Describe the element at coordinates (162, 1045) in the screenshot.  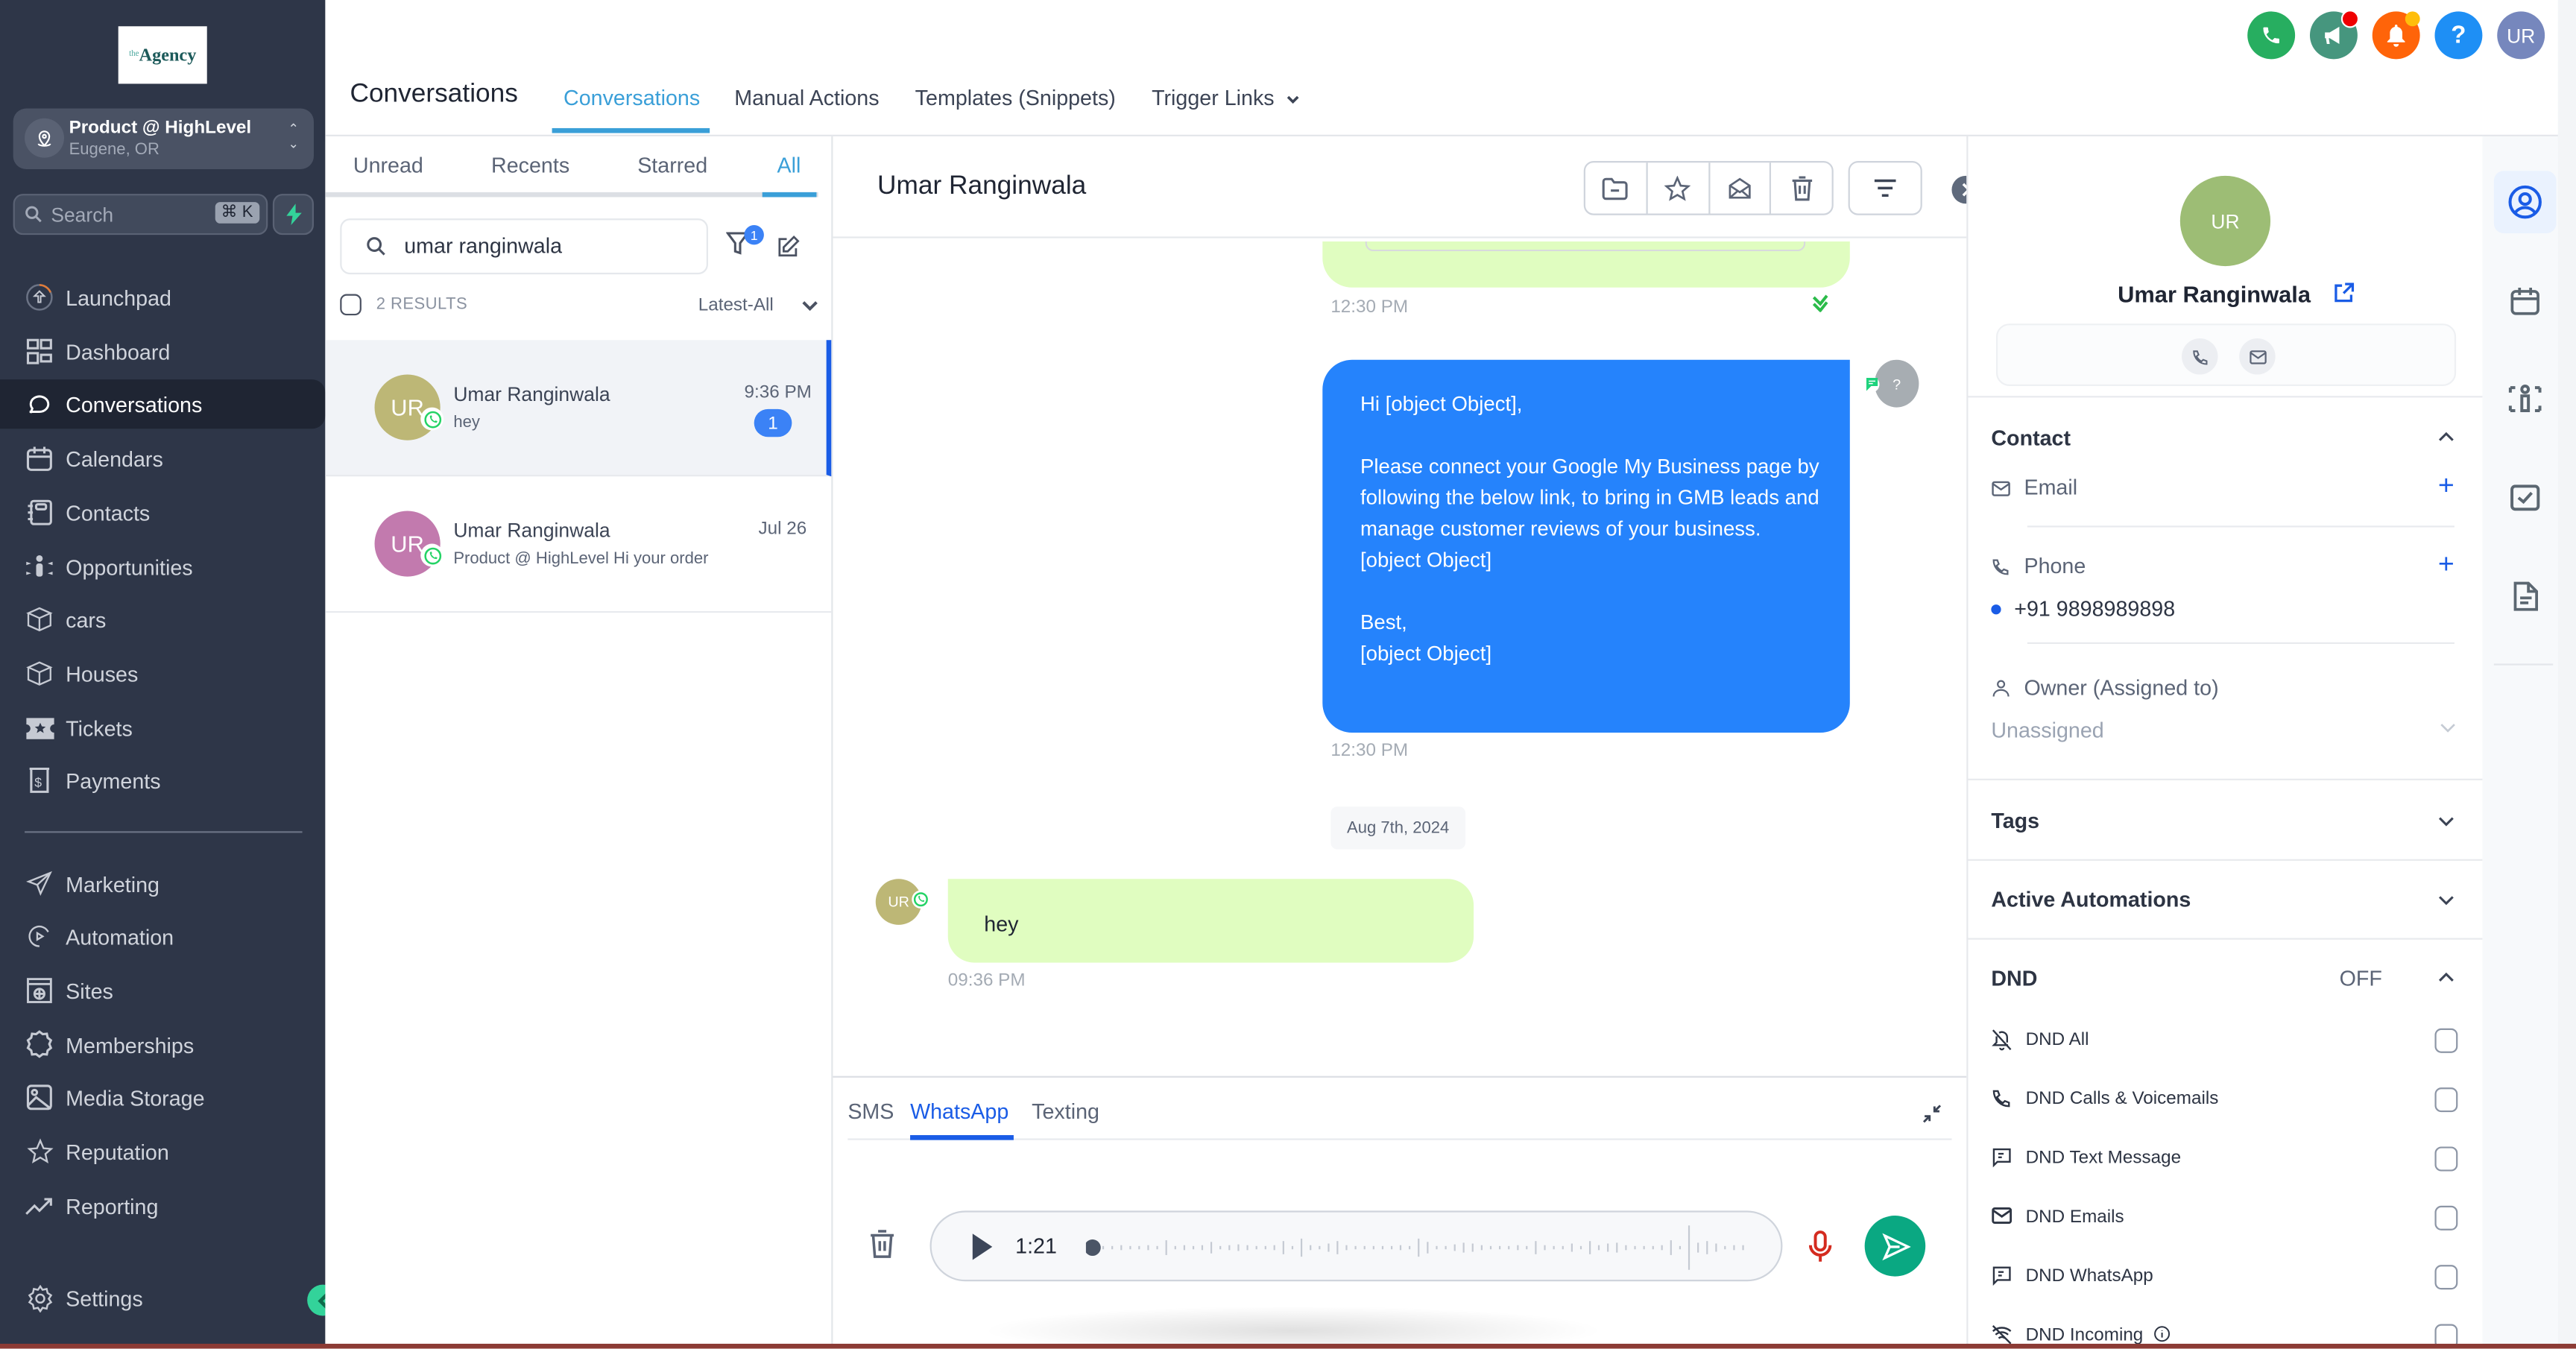
I see `sidebar-item-memberships: Memberships` at that location.